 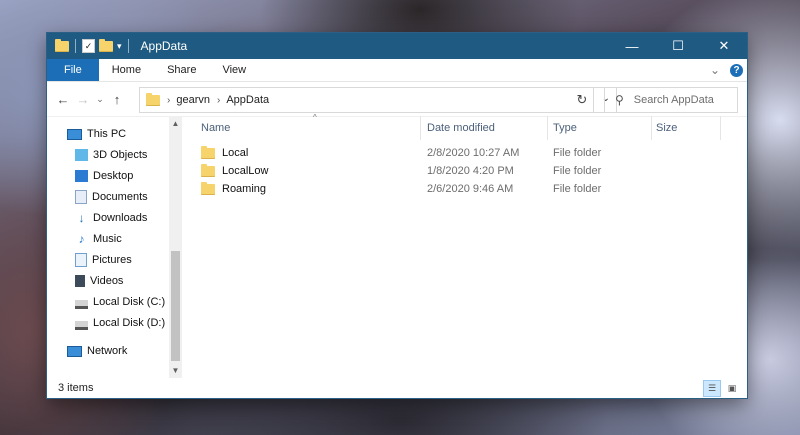 I want to click on sidebar-item-label: Desktop, so click(x=113, y=176).